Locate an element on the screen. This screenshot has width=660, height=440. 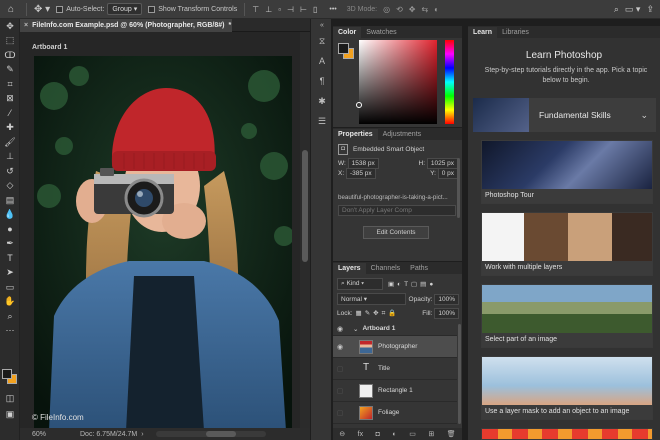
layer-comp-select: Don't Apply Layer Comp is located at coordinates (397, 210).